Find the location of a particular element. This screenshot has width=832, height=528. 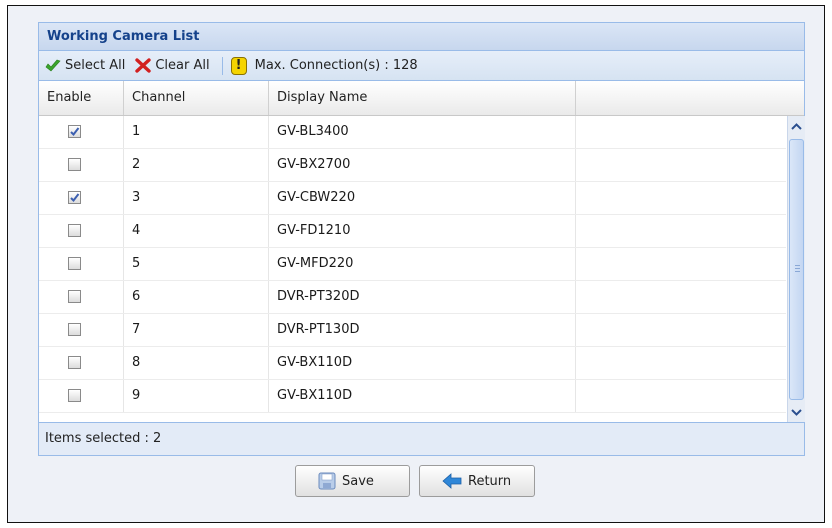

display-name-cell: GV-CBW220 is located at coordinates (422, 198).